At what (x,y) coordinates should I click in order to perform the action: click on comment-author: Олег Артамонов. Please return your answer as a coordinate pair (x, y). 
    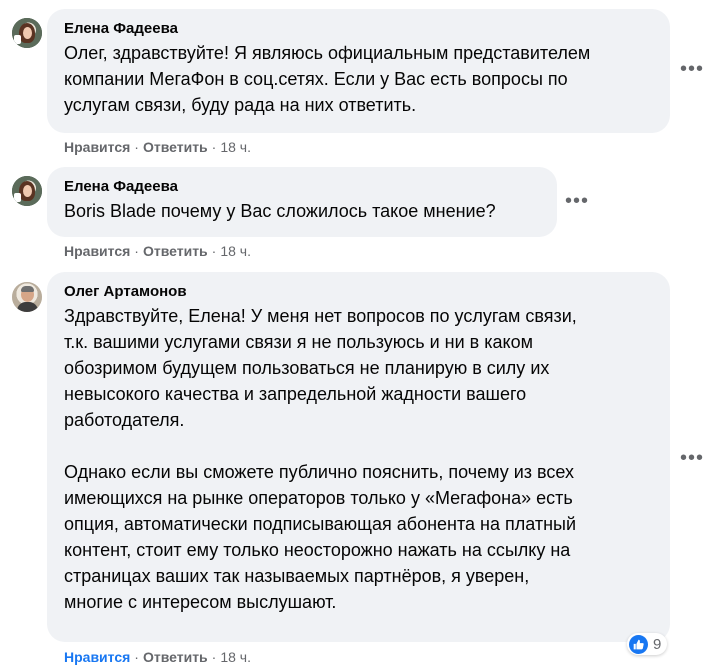
    Looking at the image, I should click on (358, 292).